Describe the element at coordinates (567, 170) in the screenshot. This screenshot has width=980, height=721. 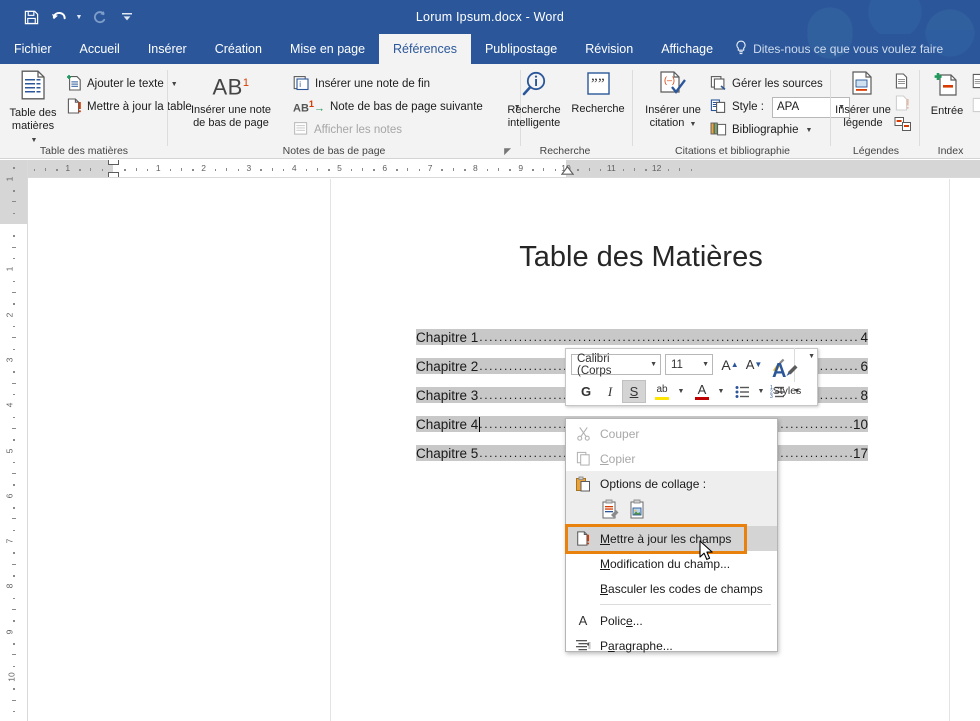
I see `right-indent-marker` at that location.